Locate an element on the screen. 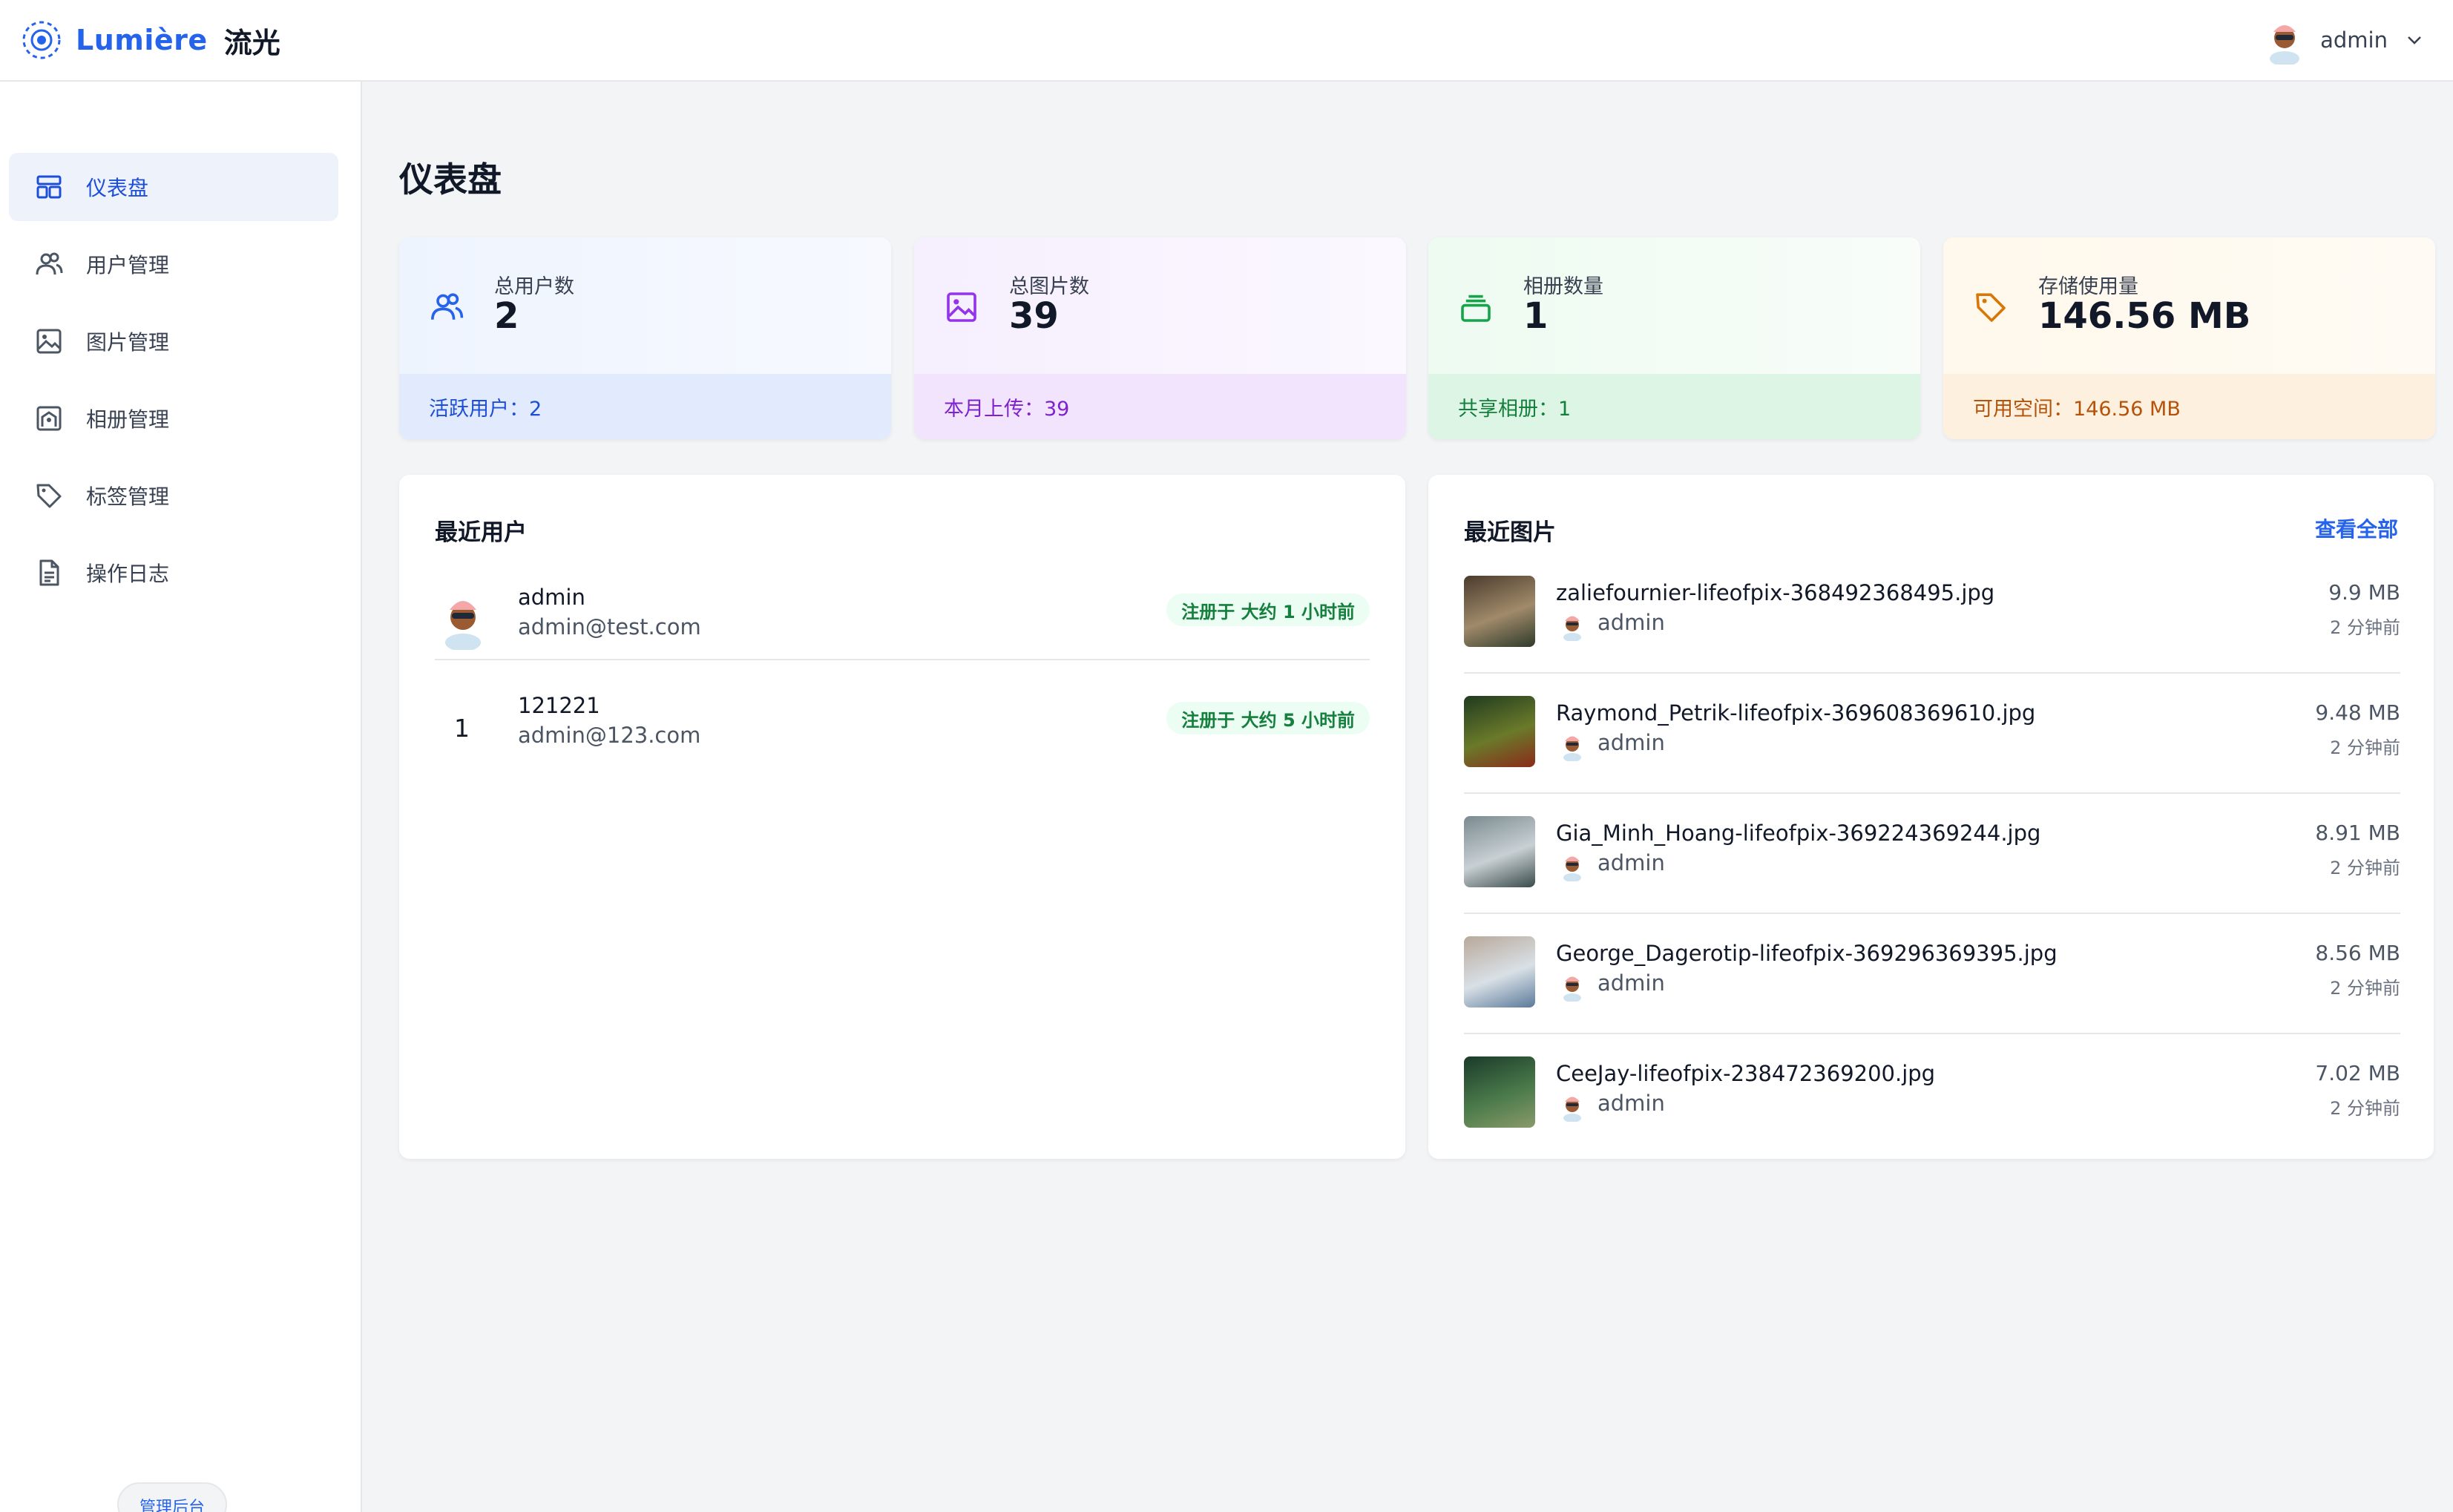  sidebar: 仪表盘 用户管理 图片管理 相册管理 标签管理 操作日志 管理后台 is located at coordinates (181, 797).